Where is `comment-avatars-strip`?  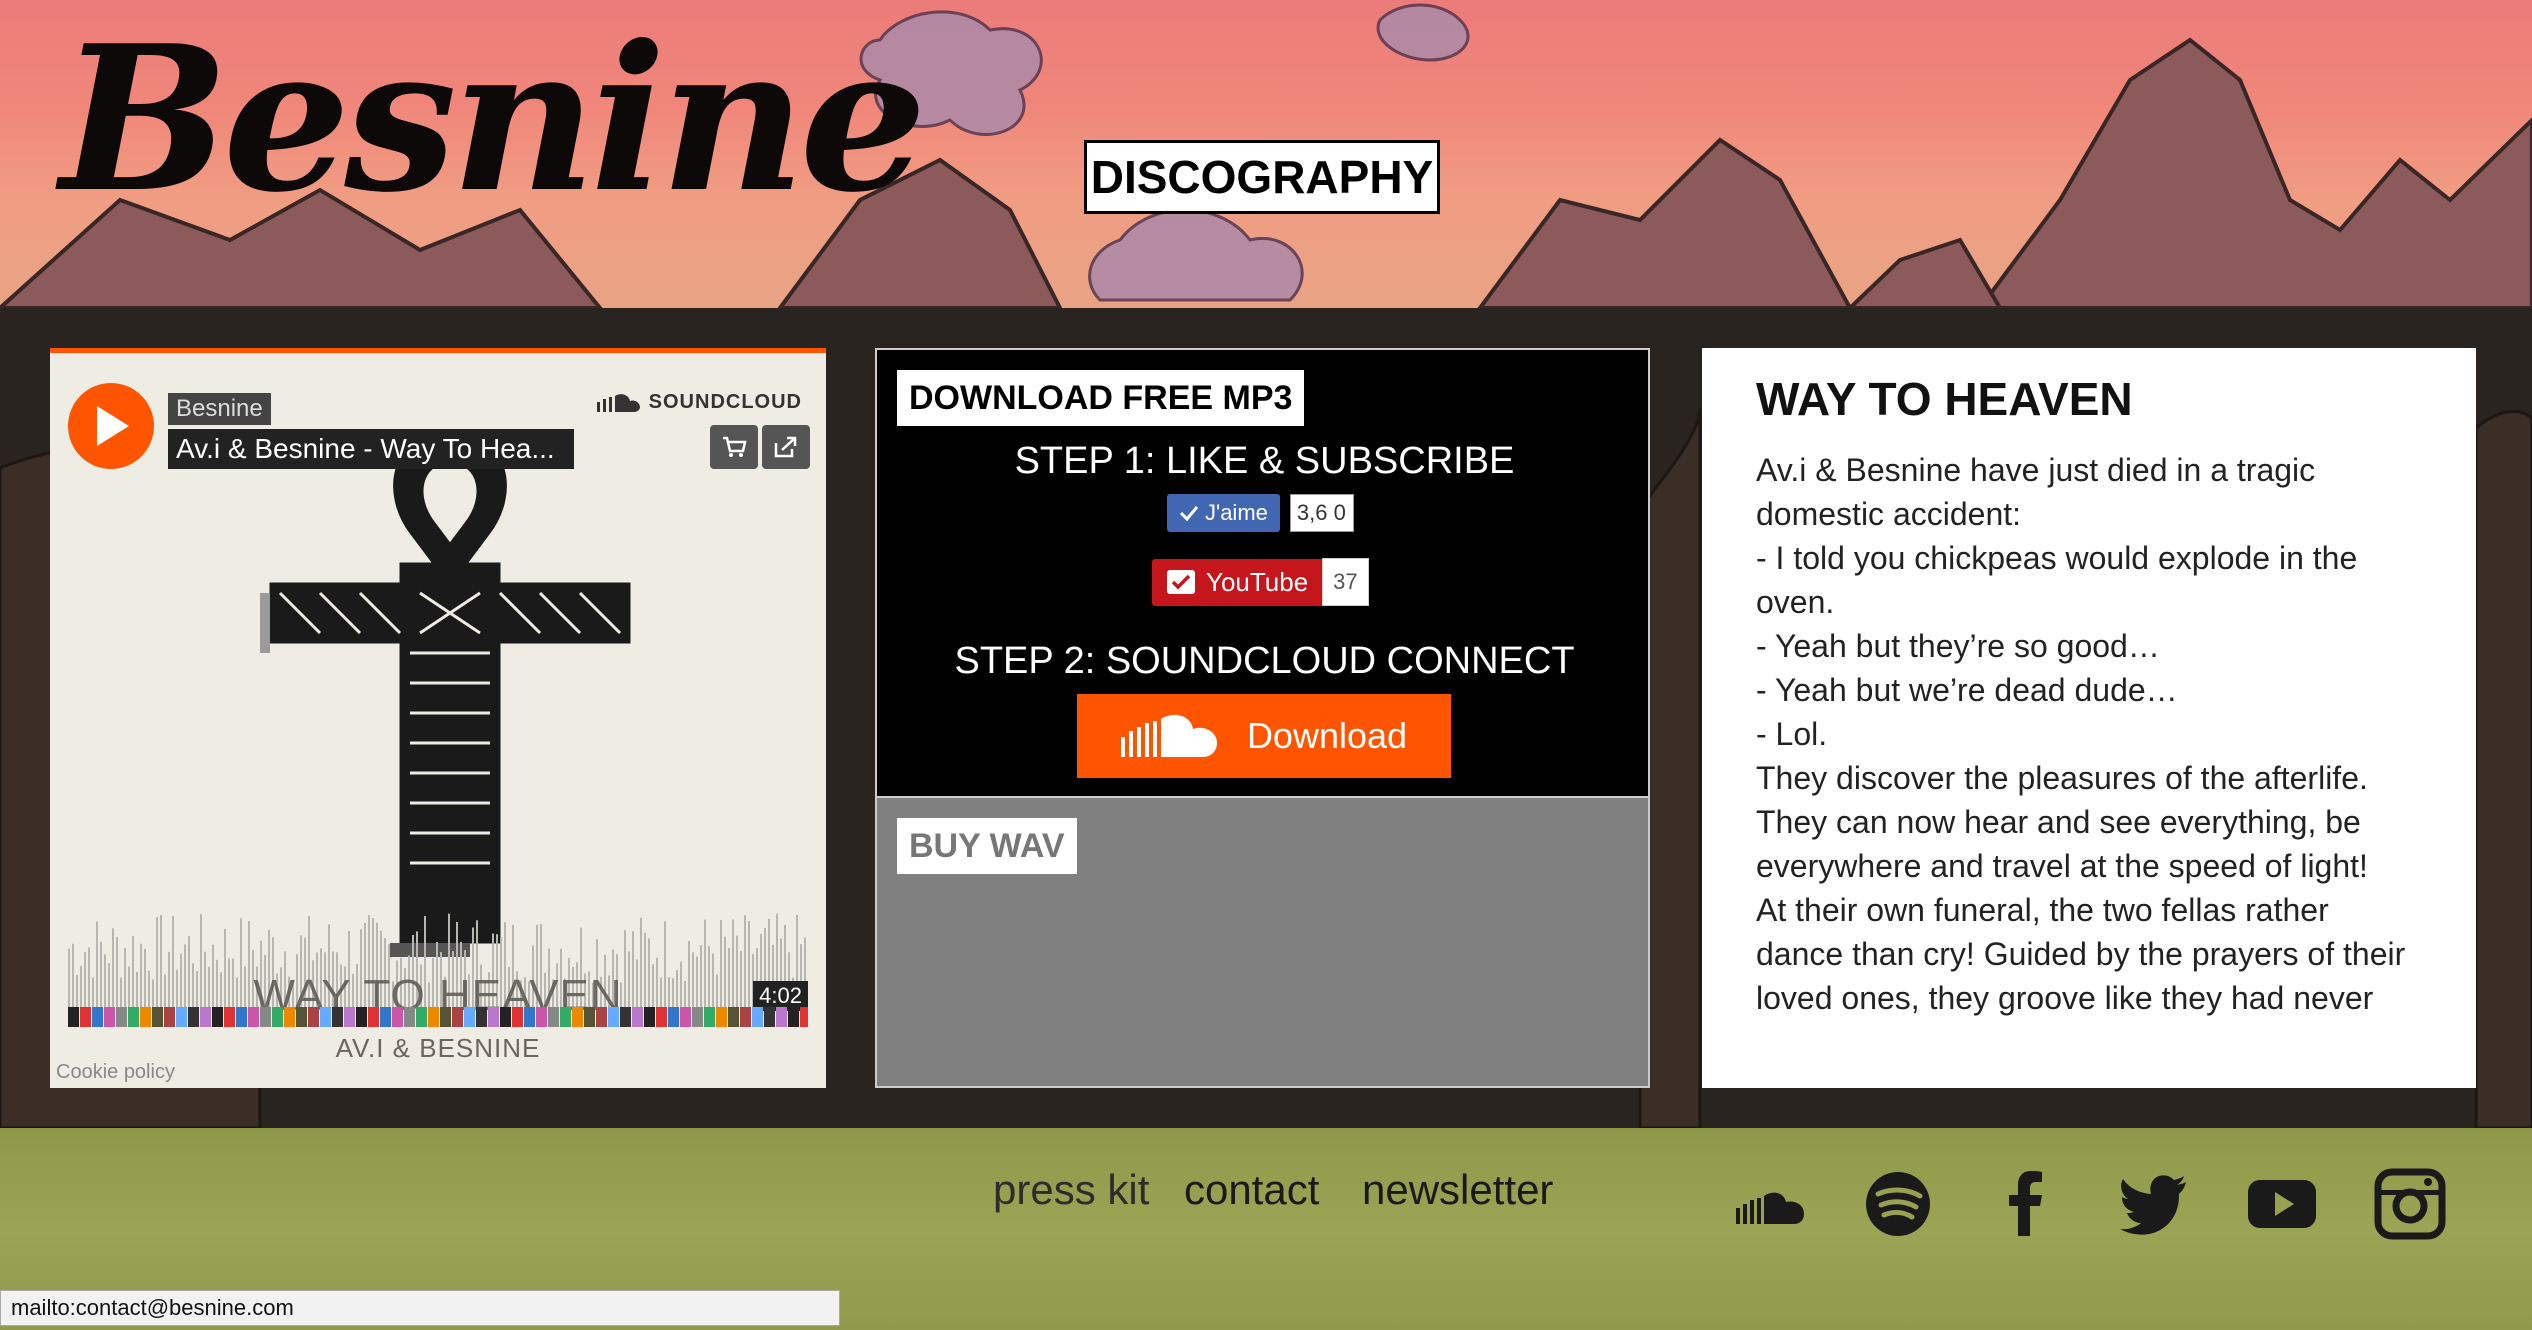
comment-avatars-strip is located at coordinates (438, 1018).